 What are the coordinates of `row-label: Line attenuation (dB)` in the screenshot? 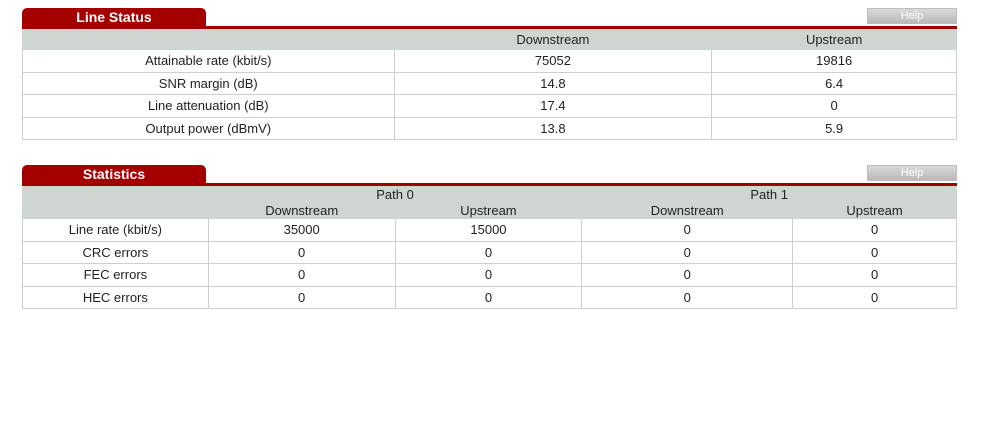 It's located at (208, 106).